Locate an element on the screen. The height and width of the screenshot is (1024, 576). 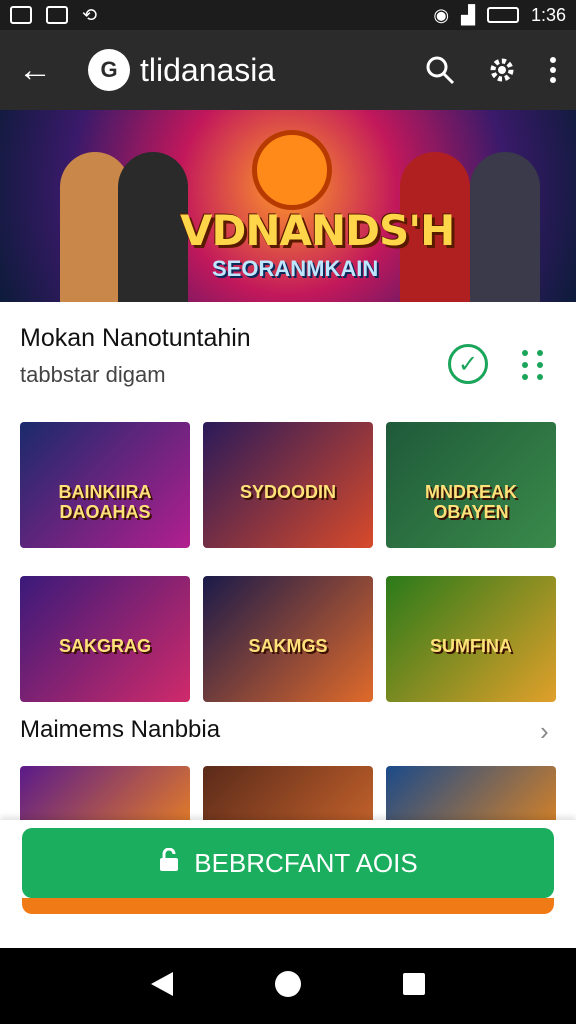
grid-dots-icon is located at coordinates (534, 365).